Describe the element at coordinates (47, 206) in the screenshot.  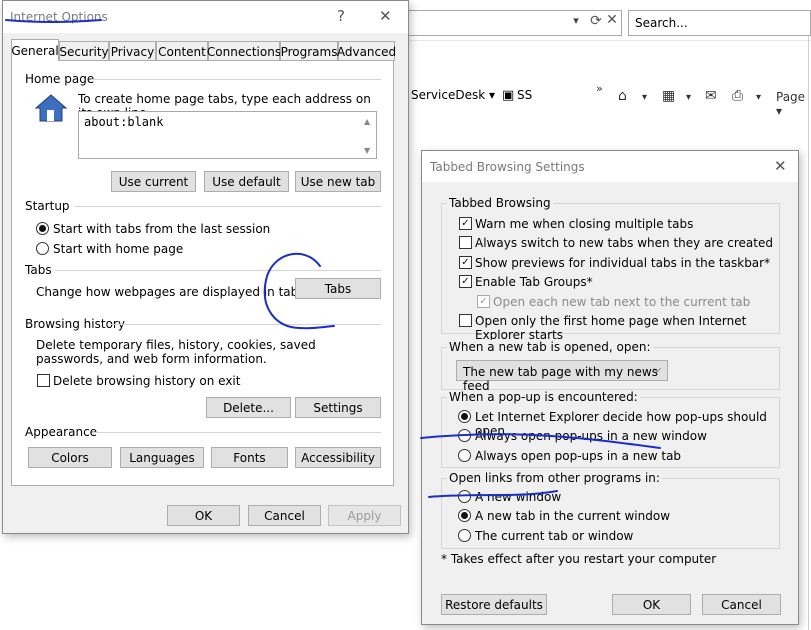
I see `startup-section-label: Startup` at that location.